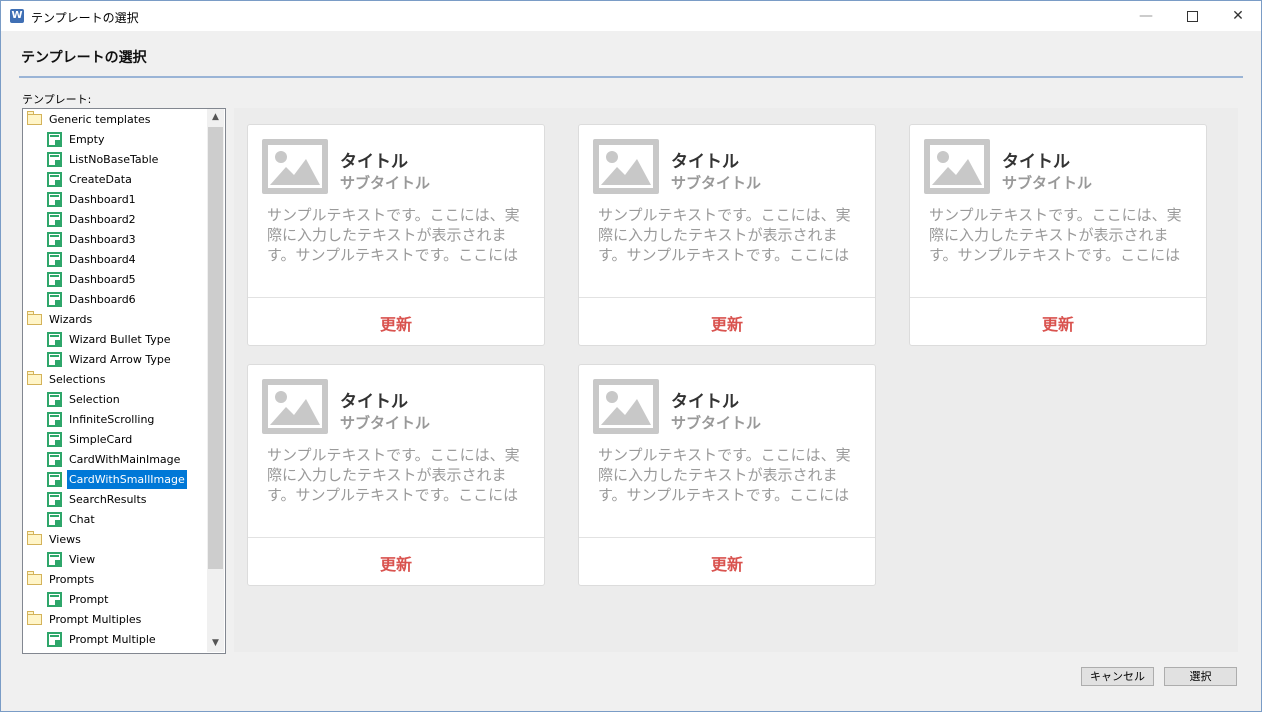  I want to click on tree-item-label: Dashboard2, so click(102, 219).